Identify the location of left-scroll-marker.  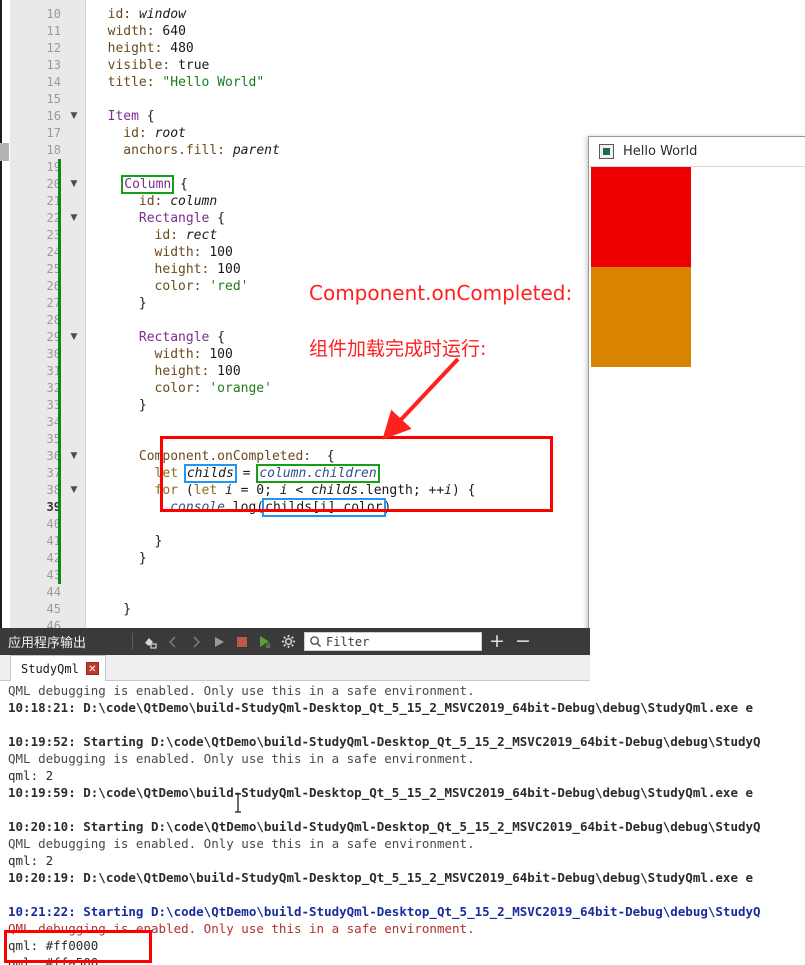
(4, 152).